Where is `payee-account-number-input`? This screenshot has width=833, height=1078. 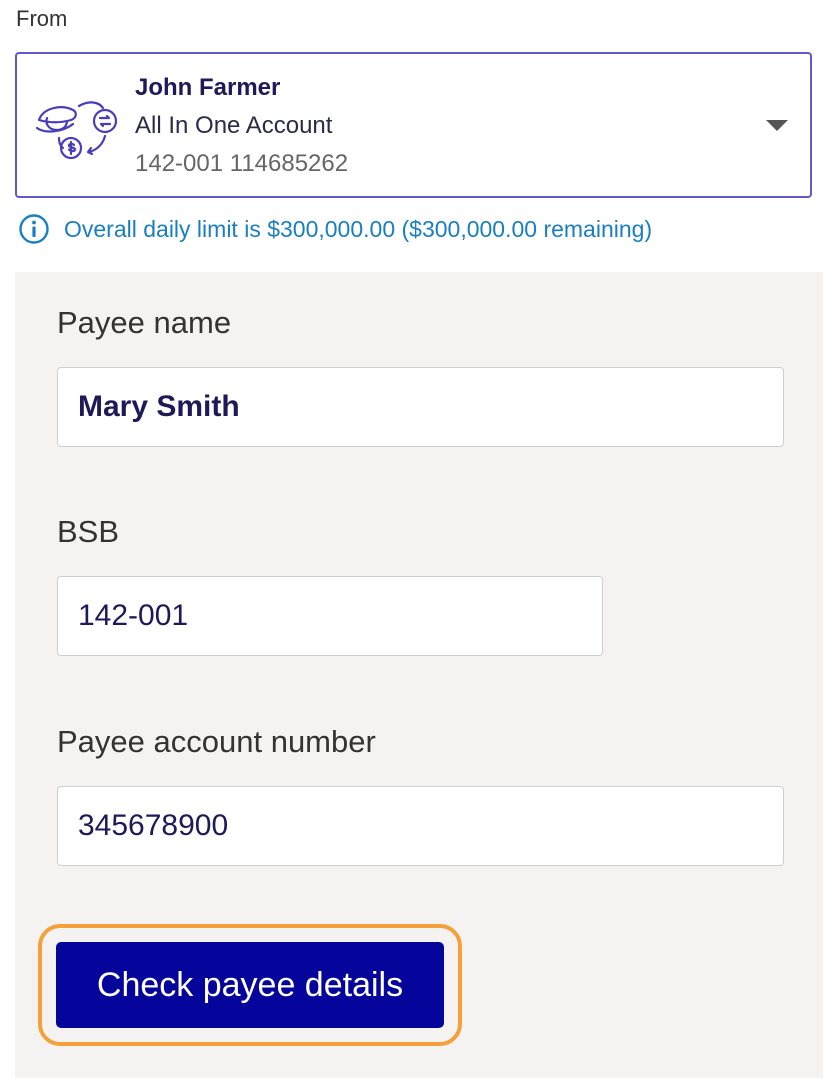 payee-account-number-input is located at coordinates (420, 826).